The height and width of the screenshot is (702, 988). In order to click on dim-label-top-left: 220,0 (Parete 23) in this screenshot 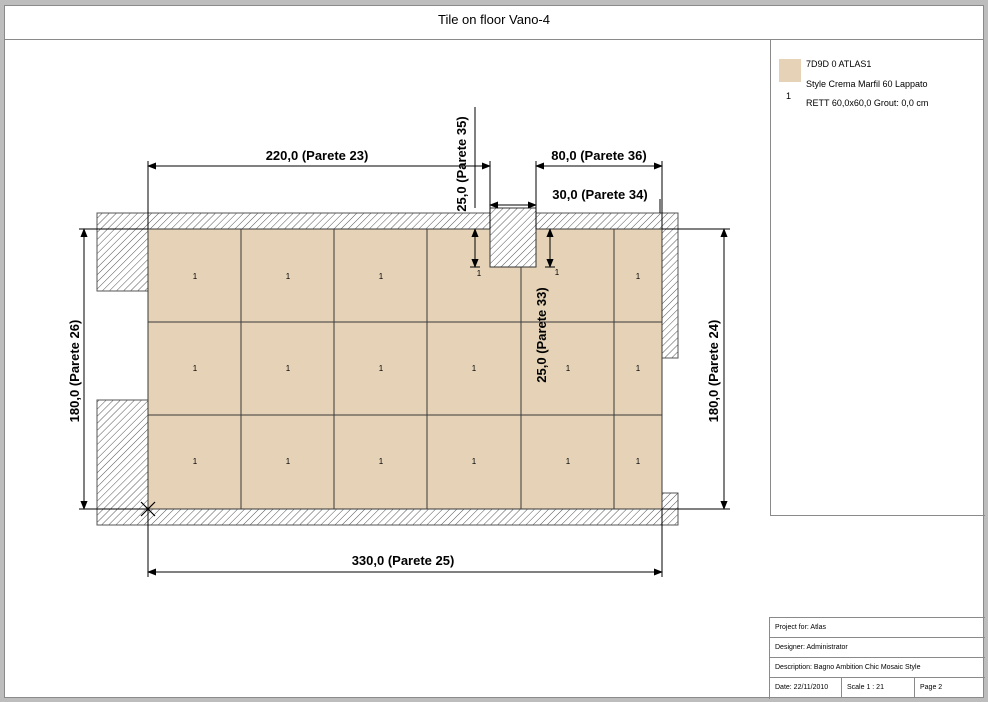, I will do `click(317, 155)`.